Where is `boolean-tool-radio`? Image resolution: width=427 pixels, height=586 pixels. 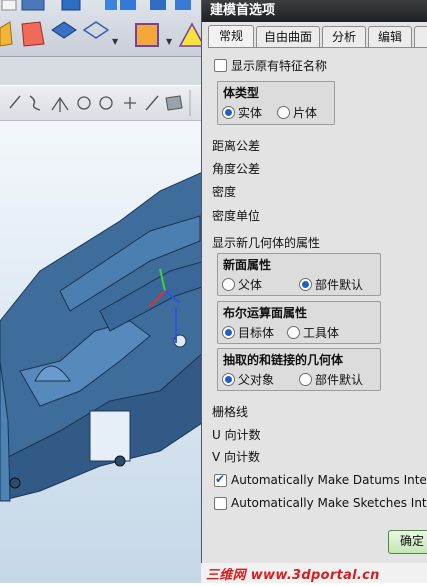
boolean-tool-radio is located at coordinates (293, 332).